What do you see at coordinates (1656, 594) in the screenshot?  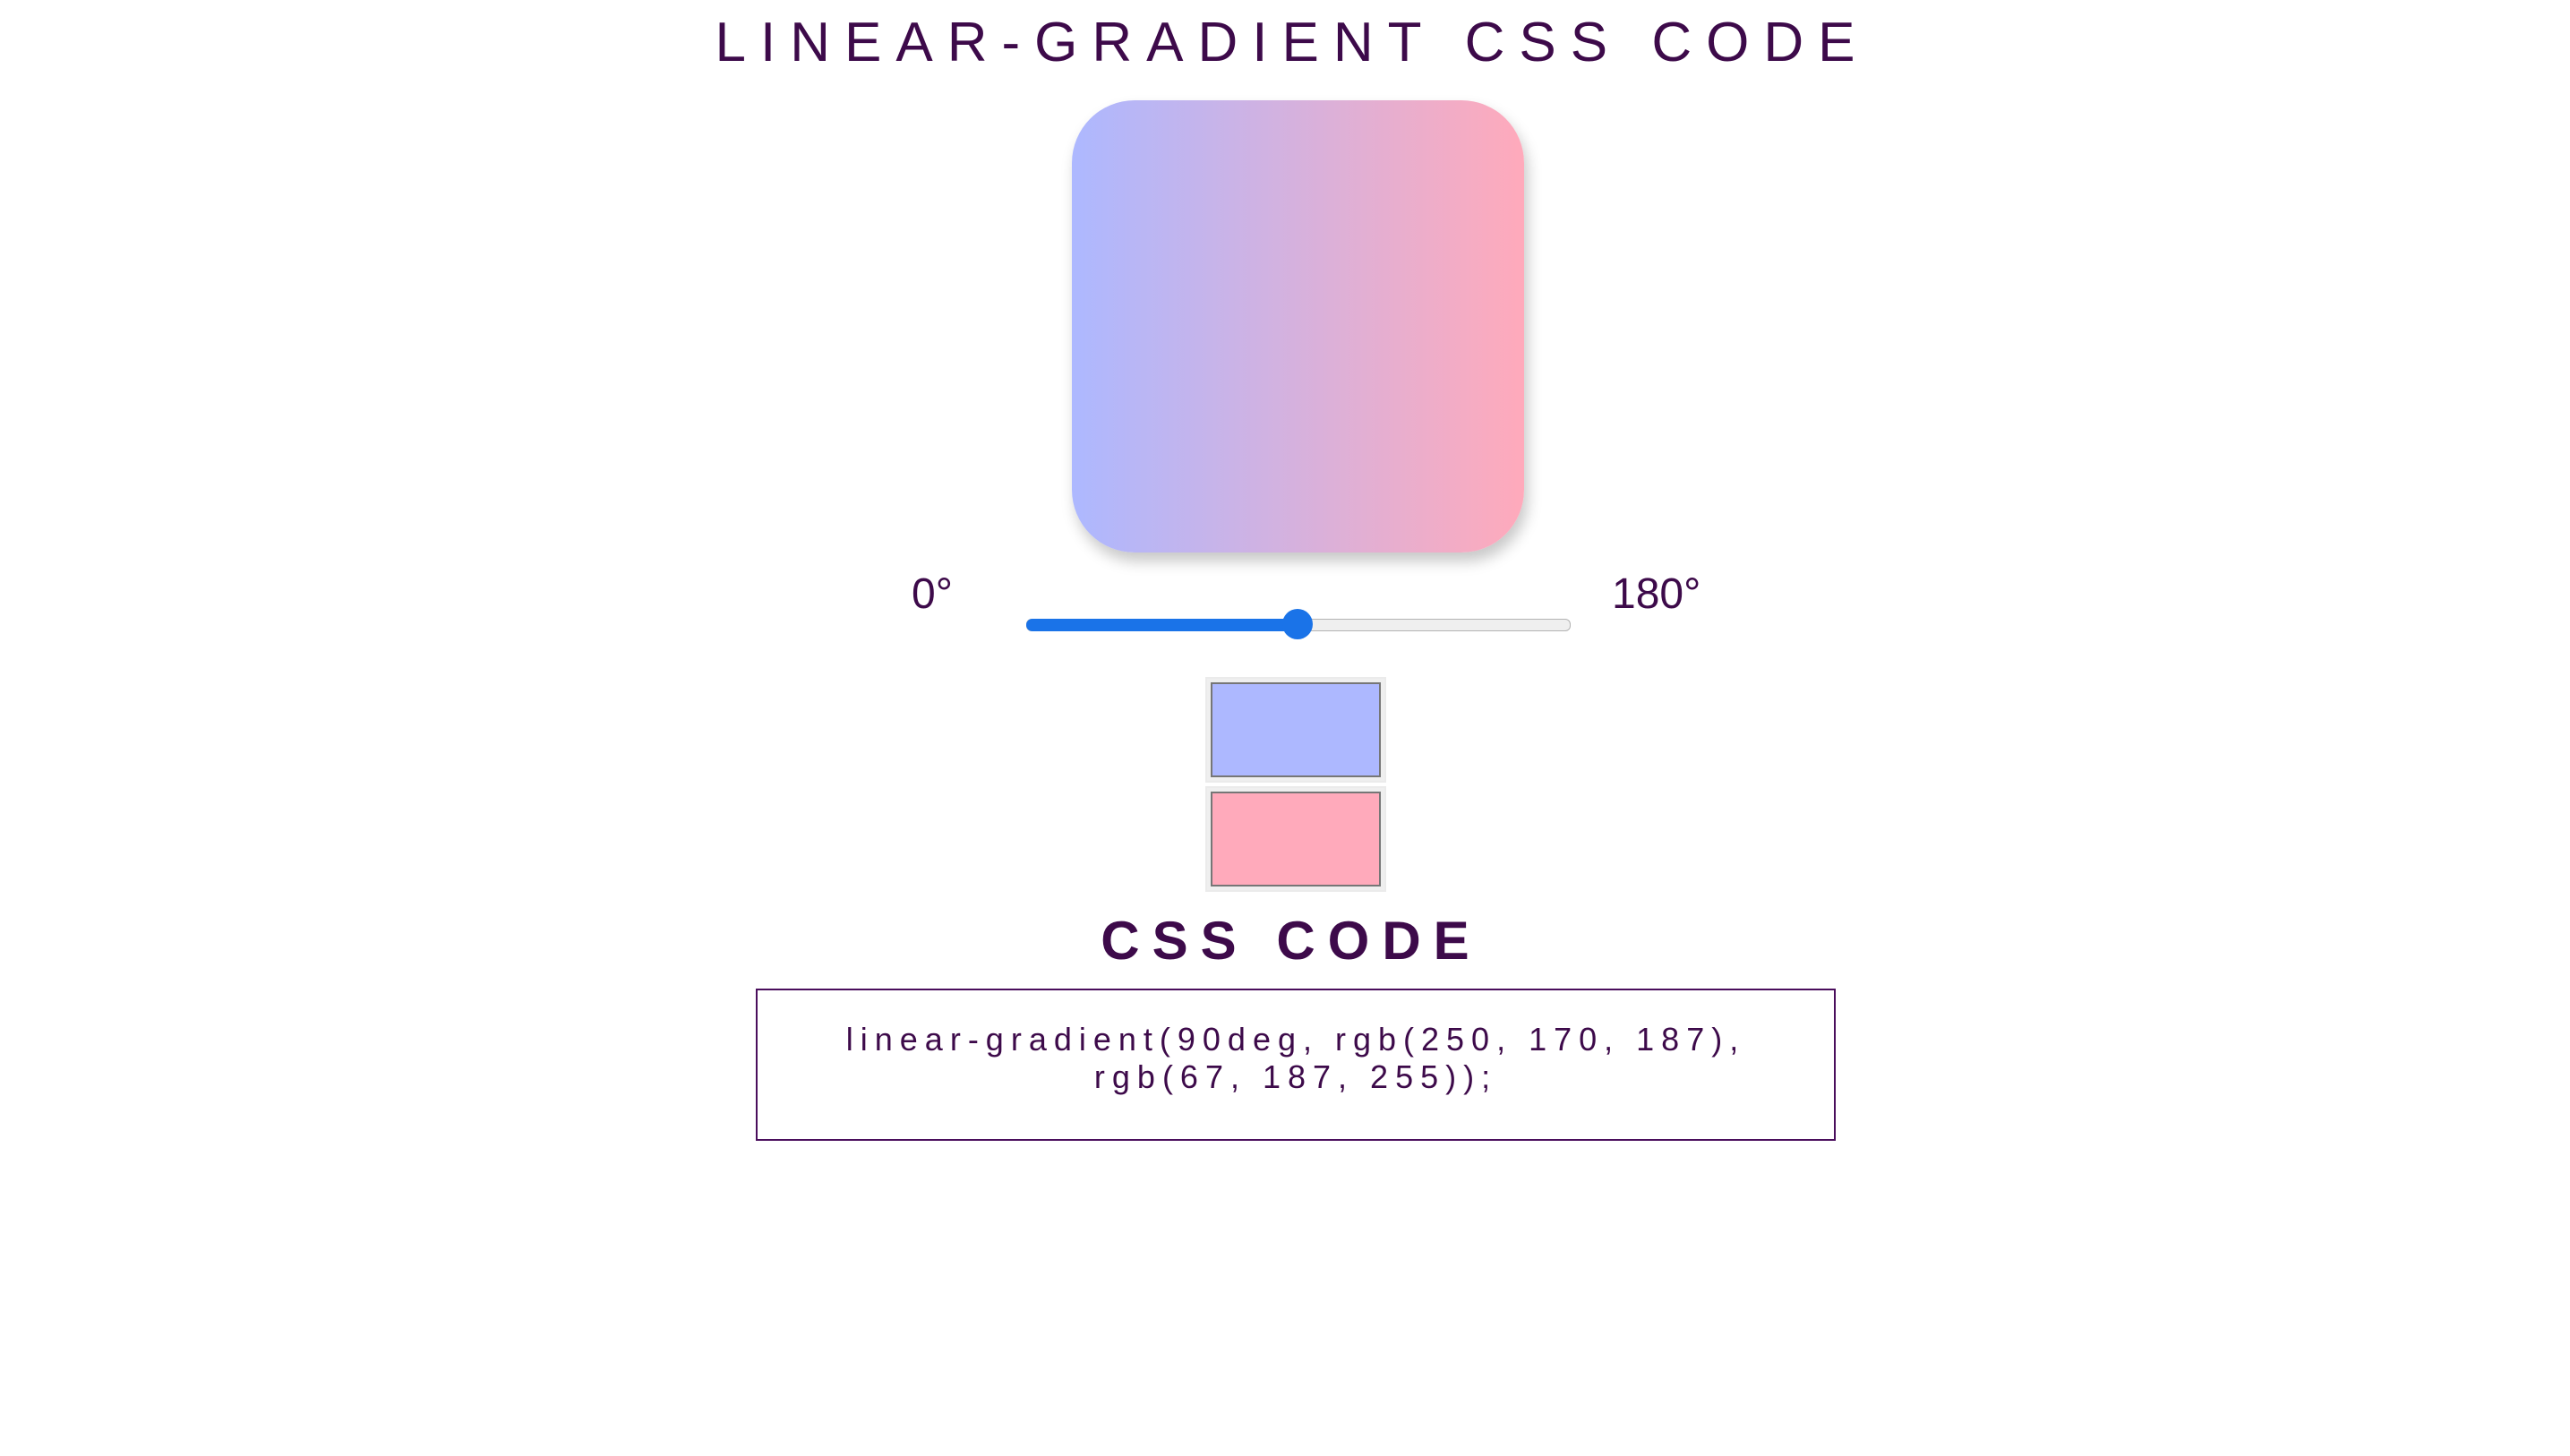 I see `slider-max-label: 180°` at bounding box center [1656, 594].